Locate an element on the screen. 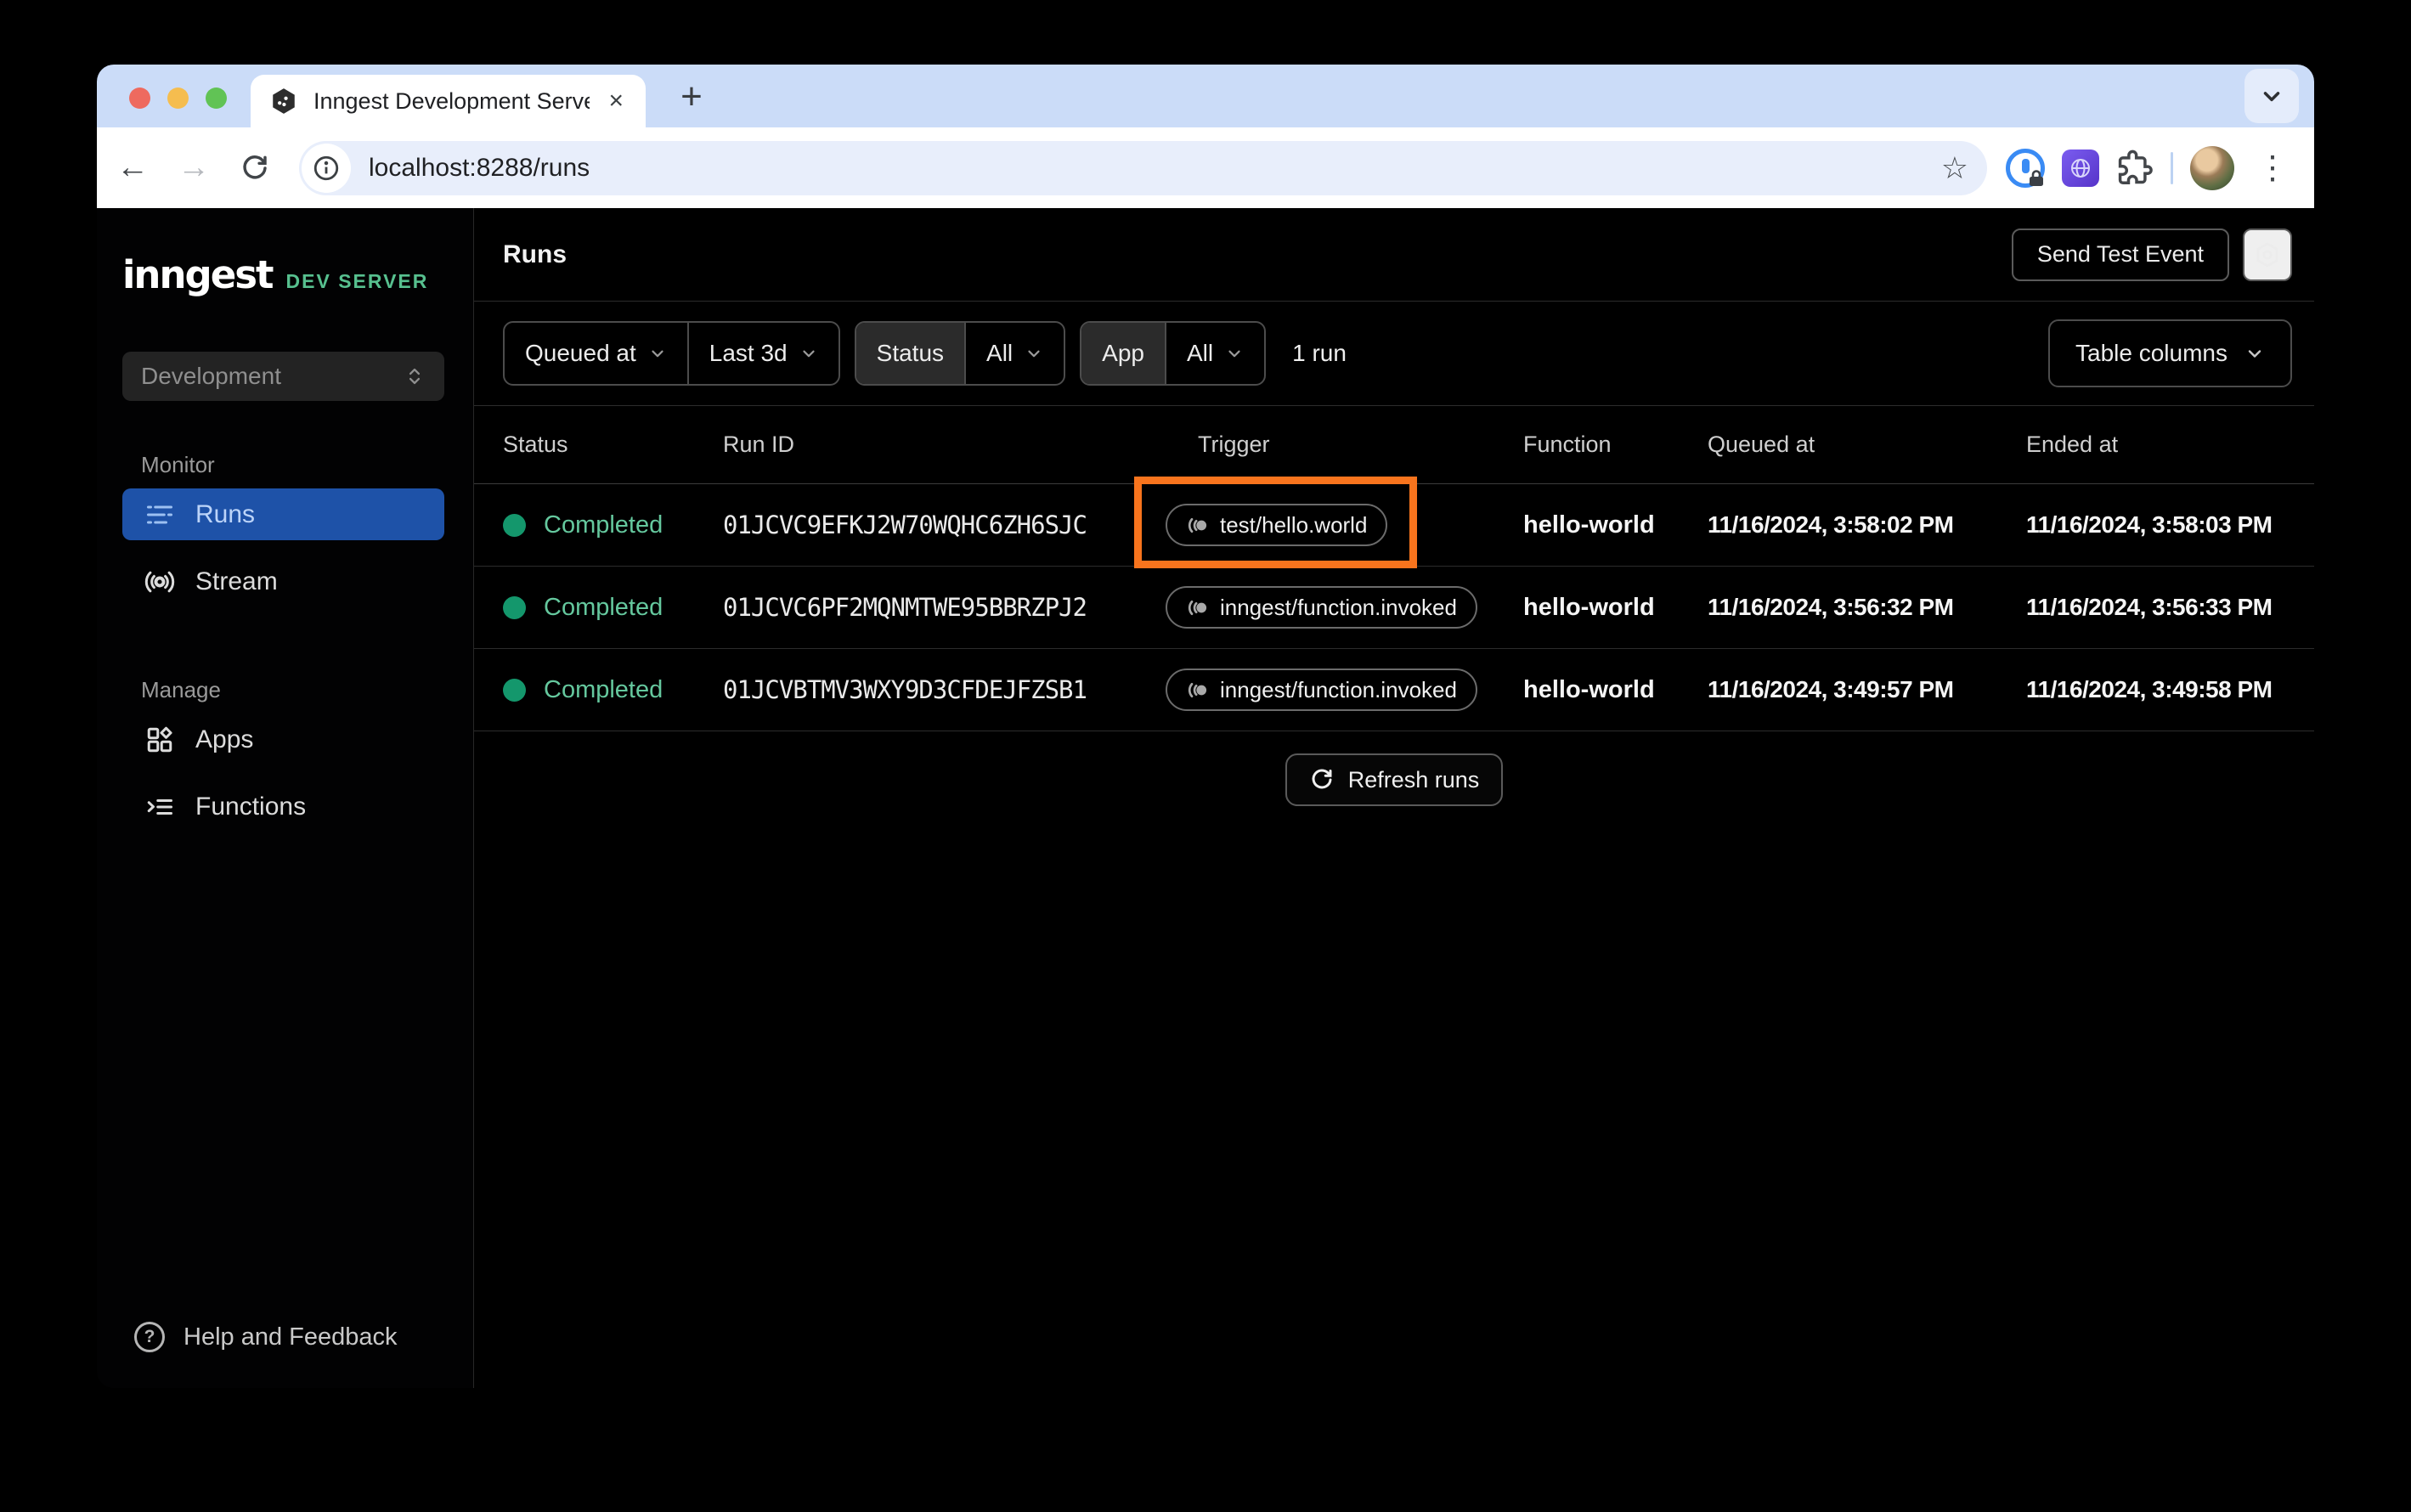 Image resolution: width=2411 pixels, height=1512 pixels. app-value-text: All is located at coordinates (1200, 353).